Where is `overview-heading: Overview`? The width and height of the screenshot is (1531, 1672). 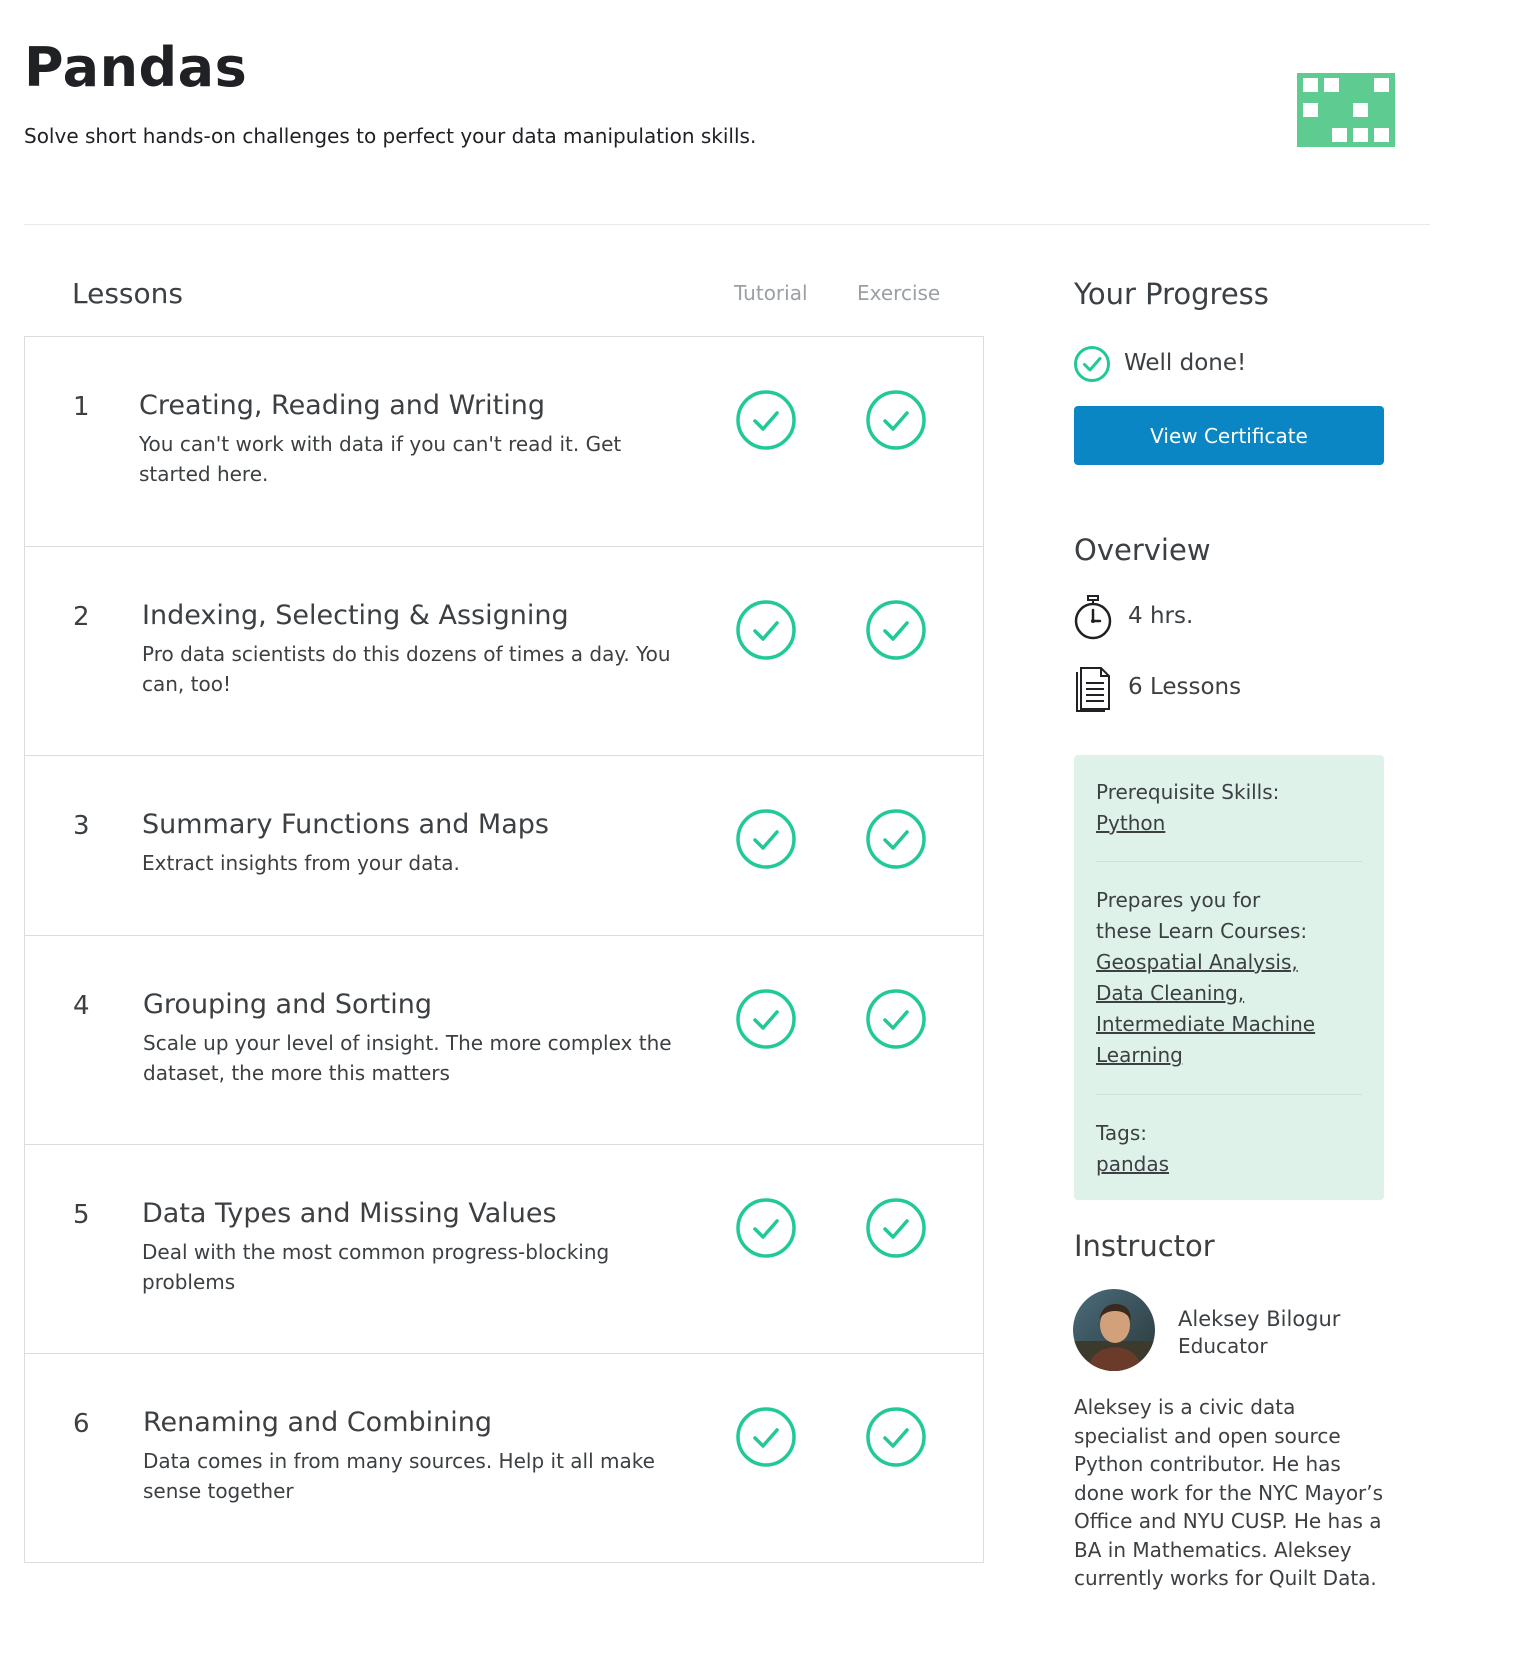
overview-heading: Overview is located at coordinates (1142, 550).